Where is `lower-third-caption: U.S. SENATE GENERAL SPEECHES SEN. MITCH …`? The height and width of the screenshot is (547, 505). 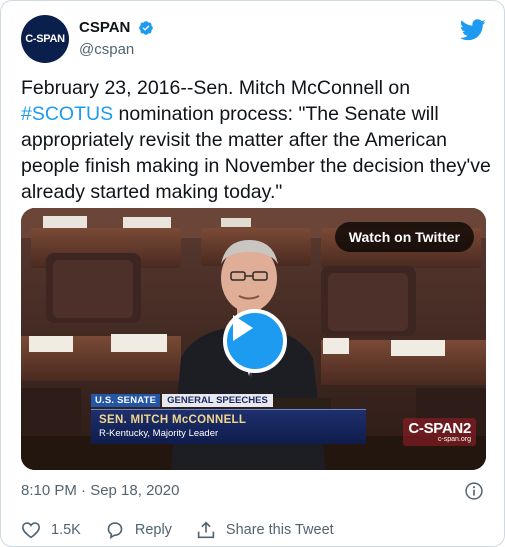 lower-third-caption: U.S. SENATE GENERAL SPEECHES SEN. MITCH … is located at coordinates (228, 419).